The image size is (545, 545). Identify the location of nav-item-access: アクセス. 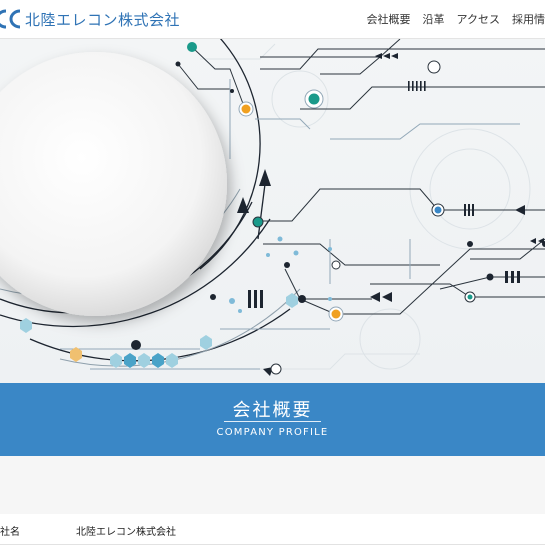
(478, 19).